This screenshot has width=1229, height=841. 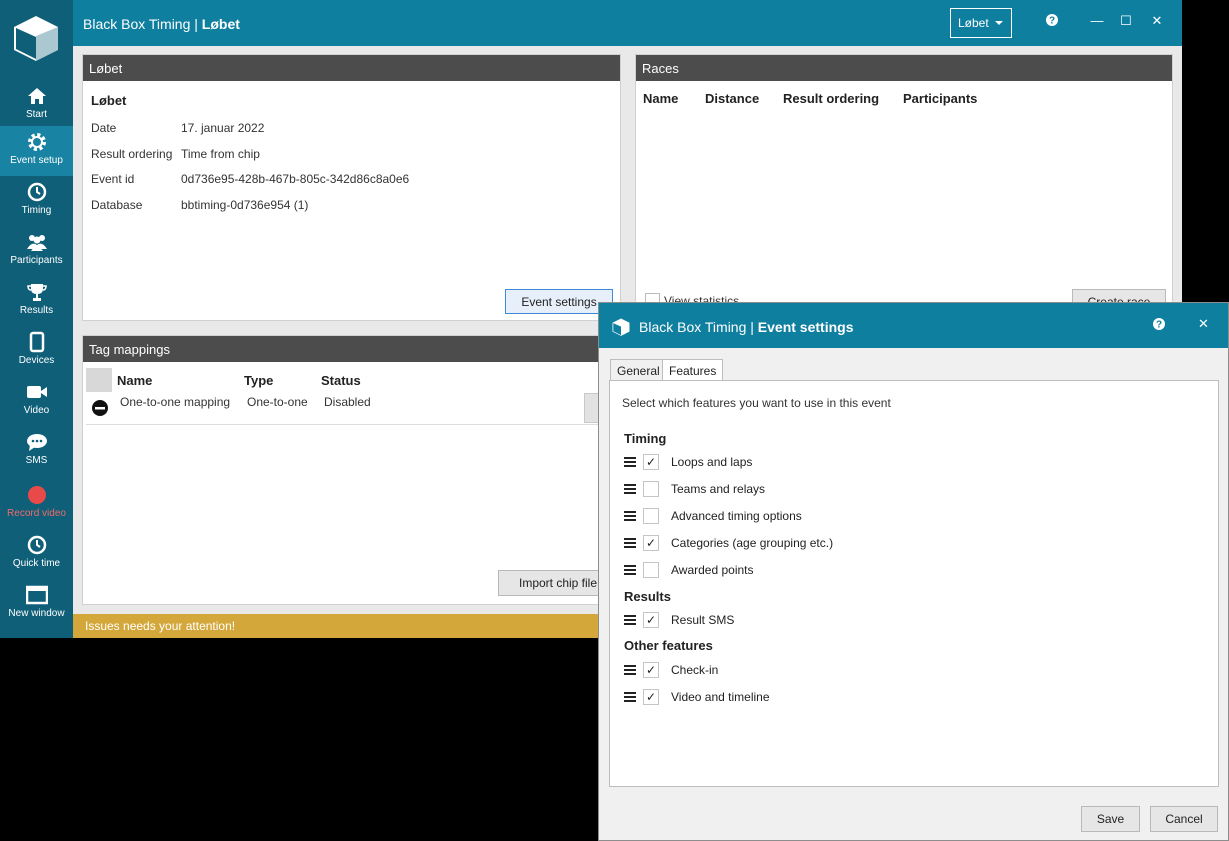 I want to click on nav-sms: SMS, so click(x=36, y=451).